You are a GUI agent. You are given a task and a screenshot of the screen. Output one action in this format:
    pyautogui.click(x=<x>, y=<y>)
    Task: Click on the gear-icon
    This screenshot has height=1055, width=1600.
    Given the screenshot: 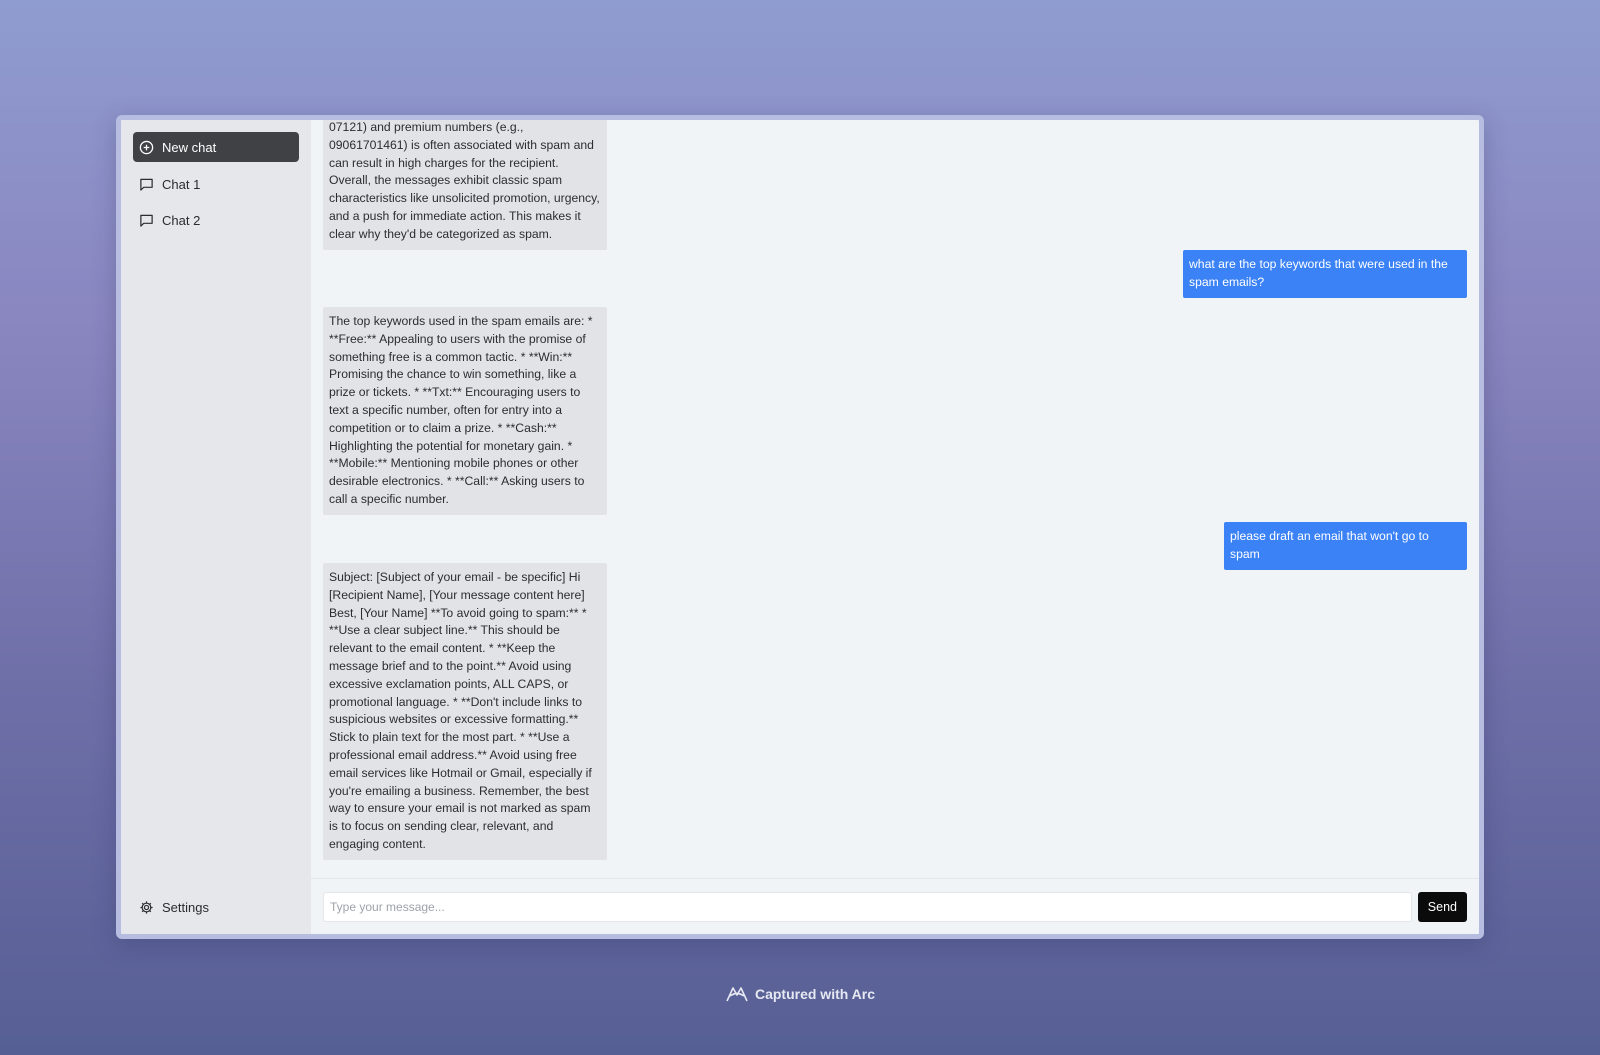 What is the action you would take?
    pyautogui.click(x=146, y=907)
    